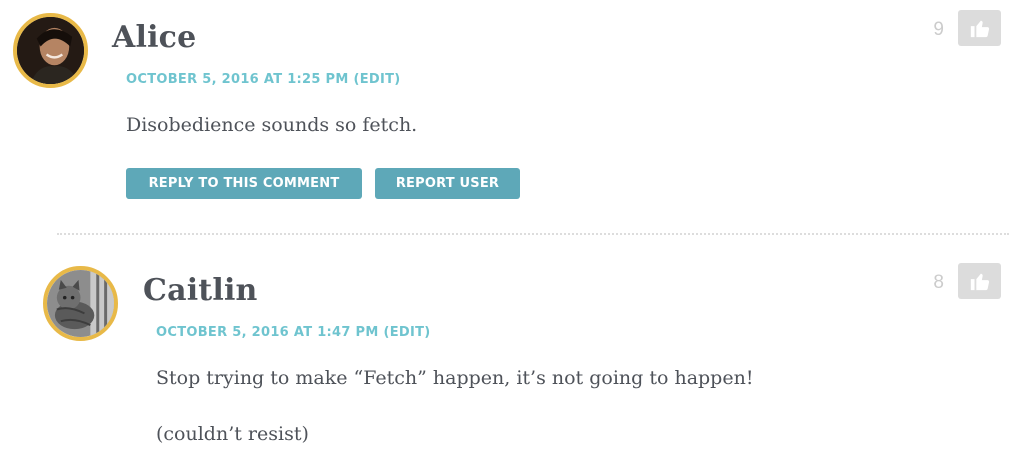 The image size is (1009, 456). Describe the element at coordinates (267, 332) in the screenshot. I see `comment-date: OCTOBER 5, 2016 AT 1:47 PM` at that location.